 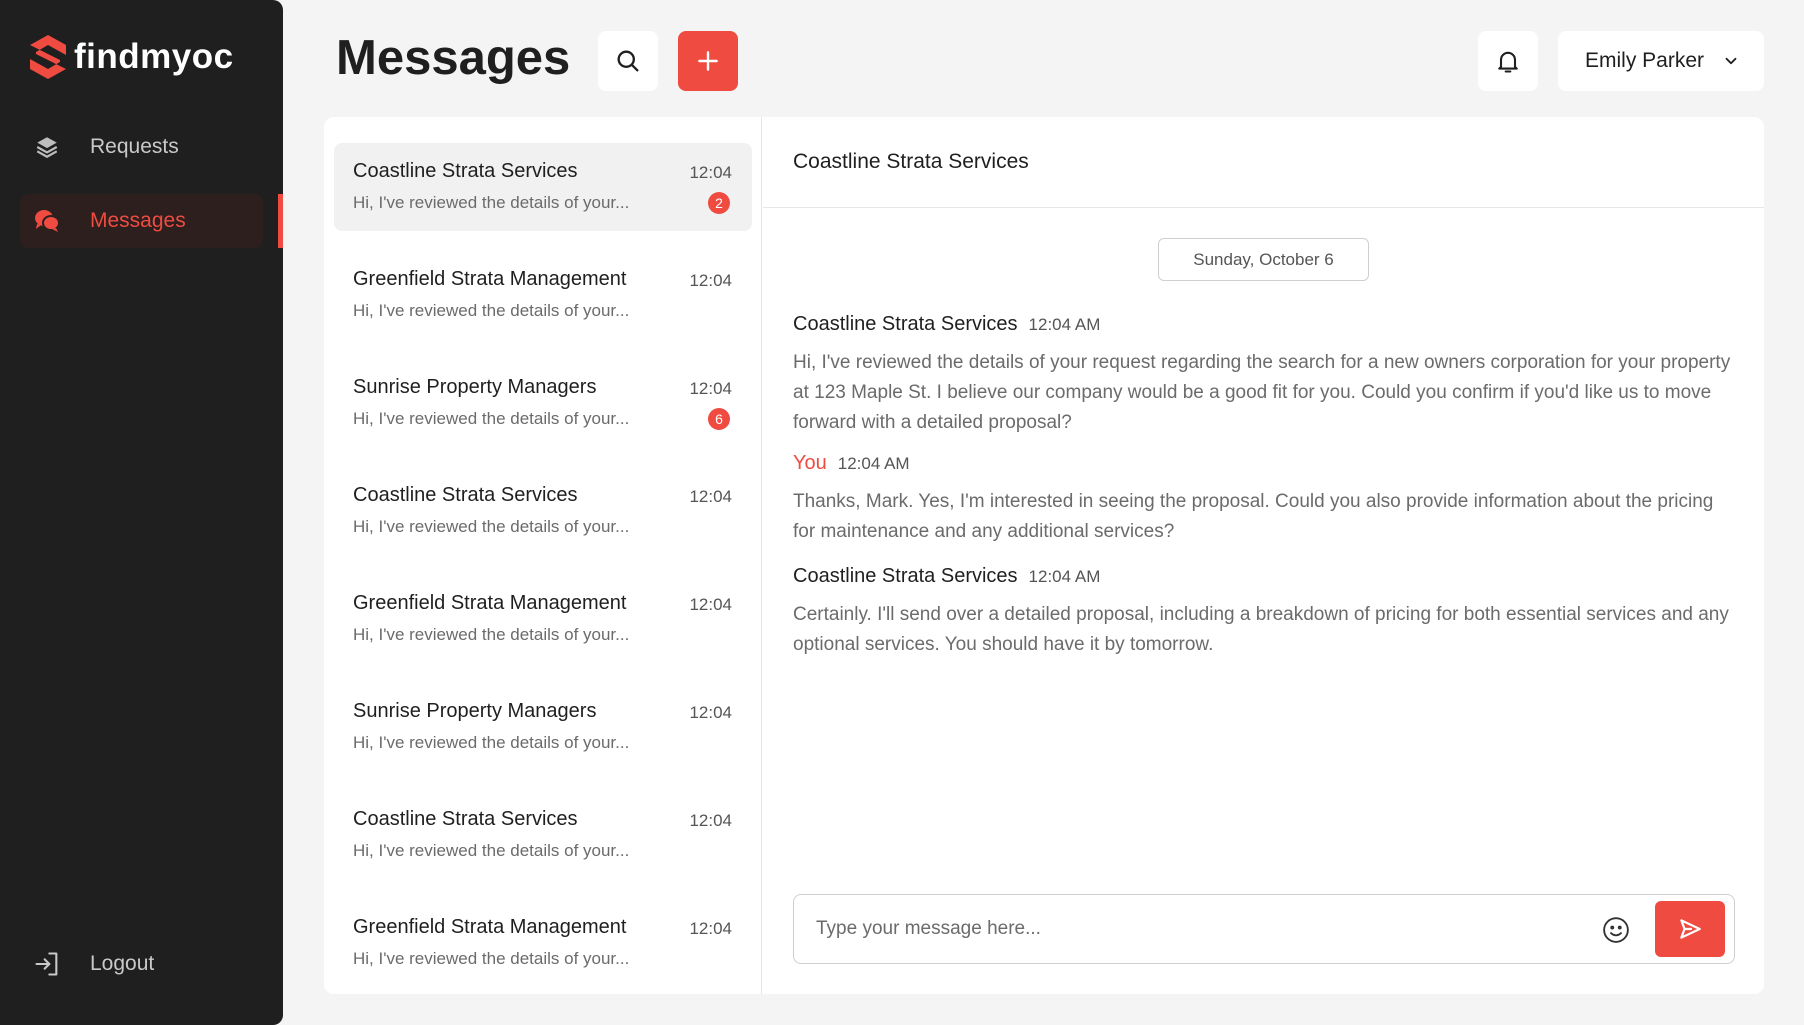 I want to click on logout-label: Logout, so click(x=122, y=963).